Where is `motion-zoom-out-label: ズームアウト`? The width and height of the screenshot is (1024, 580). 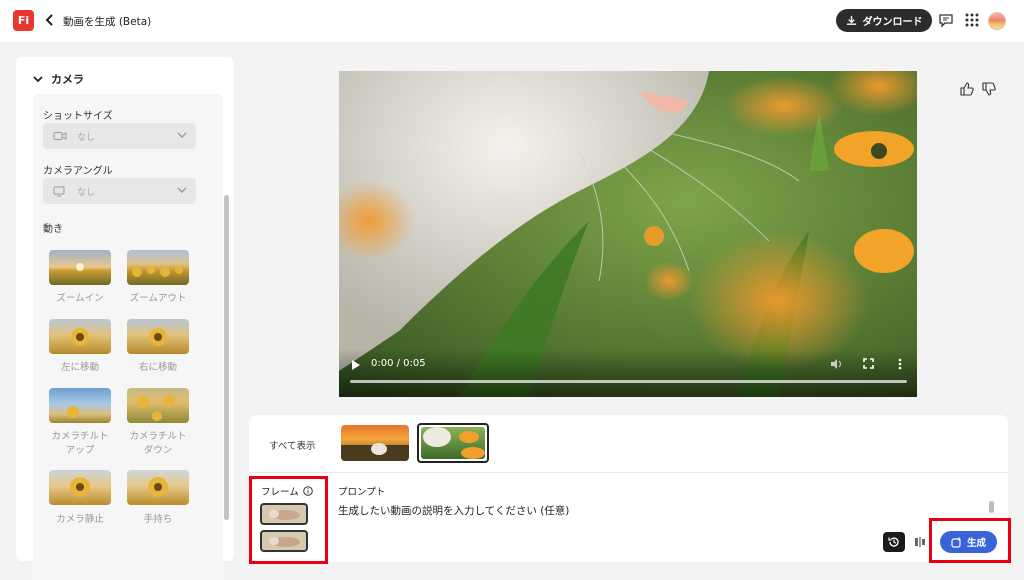
motion-zoom-out-label: ズームアウト is located at coordinates (158, 298).